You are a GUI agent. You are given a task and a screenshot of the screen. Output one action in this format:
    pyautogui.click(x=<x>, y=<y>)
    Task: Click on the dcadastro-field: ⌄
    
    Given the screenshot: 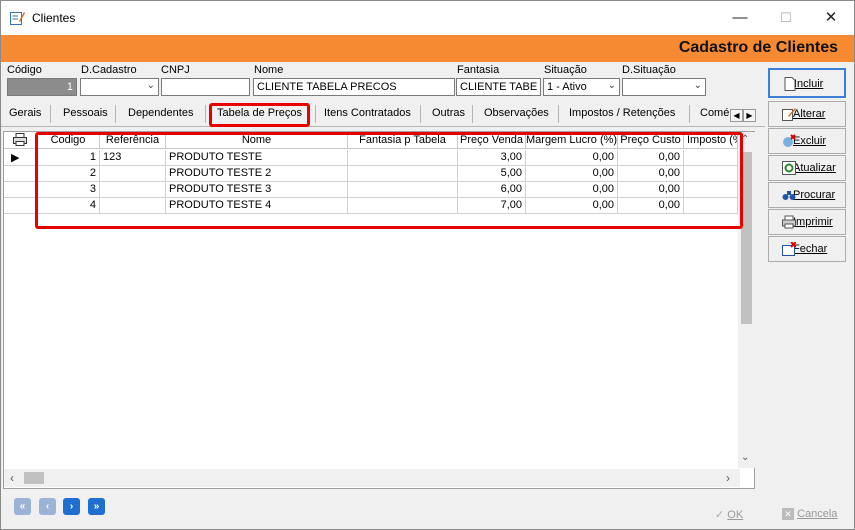 What is the action you would take?
    pyautogui.click(x=119, y=87)
    